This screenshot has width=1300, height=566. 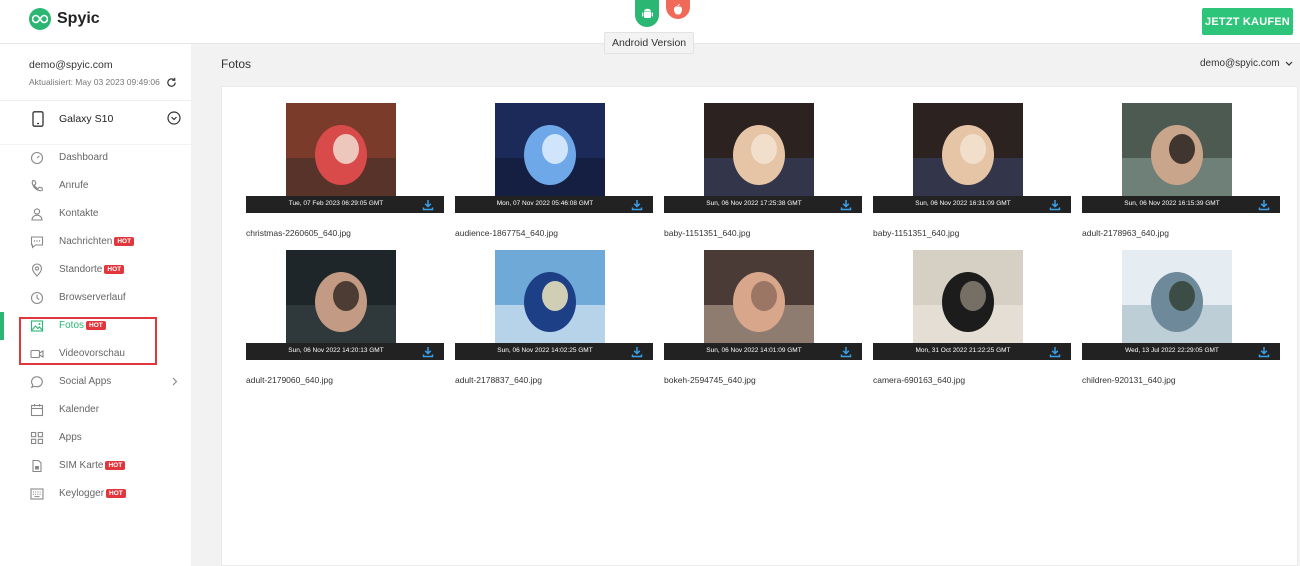 What do you see at coordinates (1172, 350) in the screenshot?
I see `photo-date: Wed, 13 Jul 2022 22:29:05 GMT` at bounding box center [1172, 350].